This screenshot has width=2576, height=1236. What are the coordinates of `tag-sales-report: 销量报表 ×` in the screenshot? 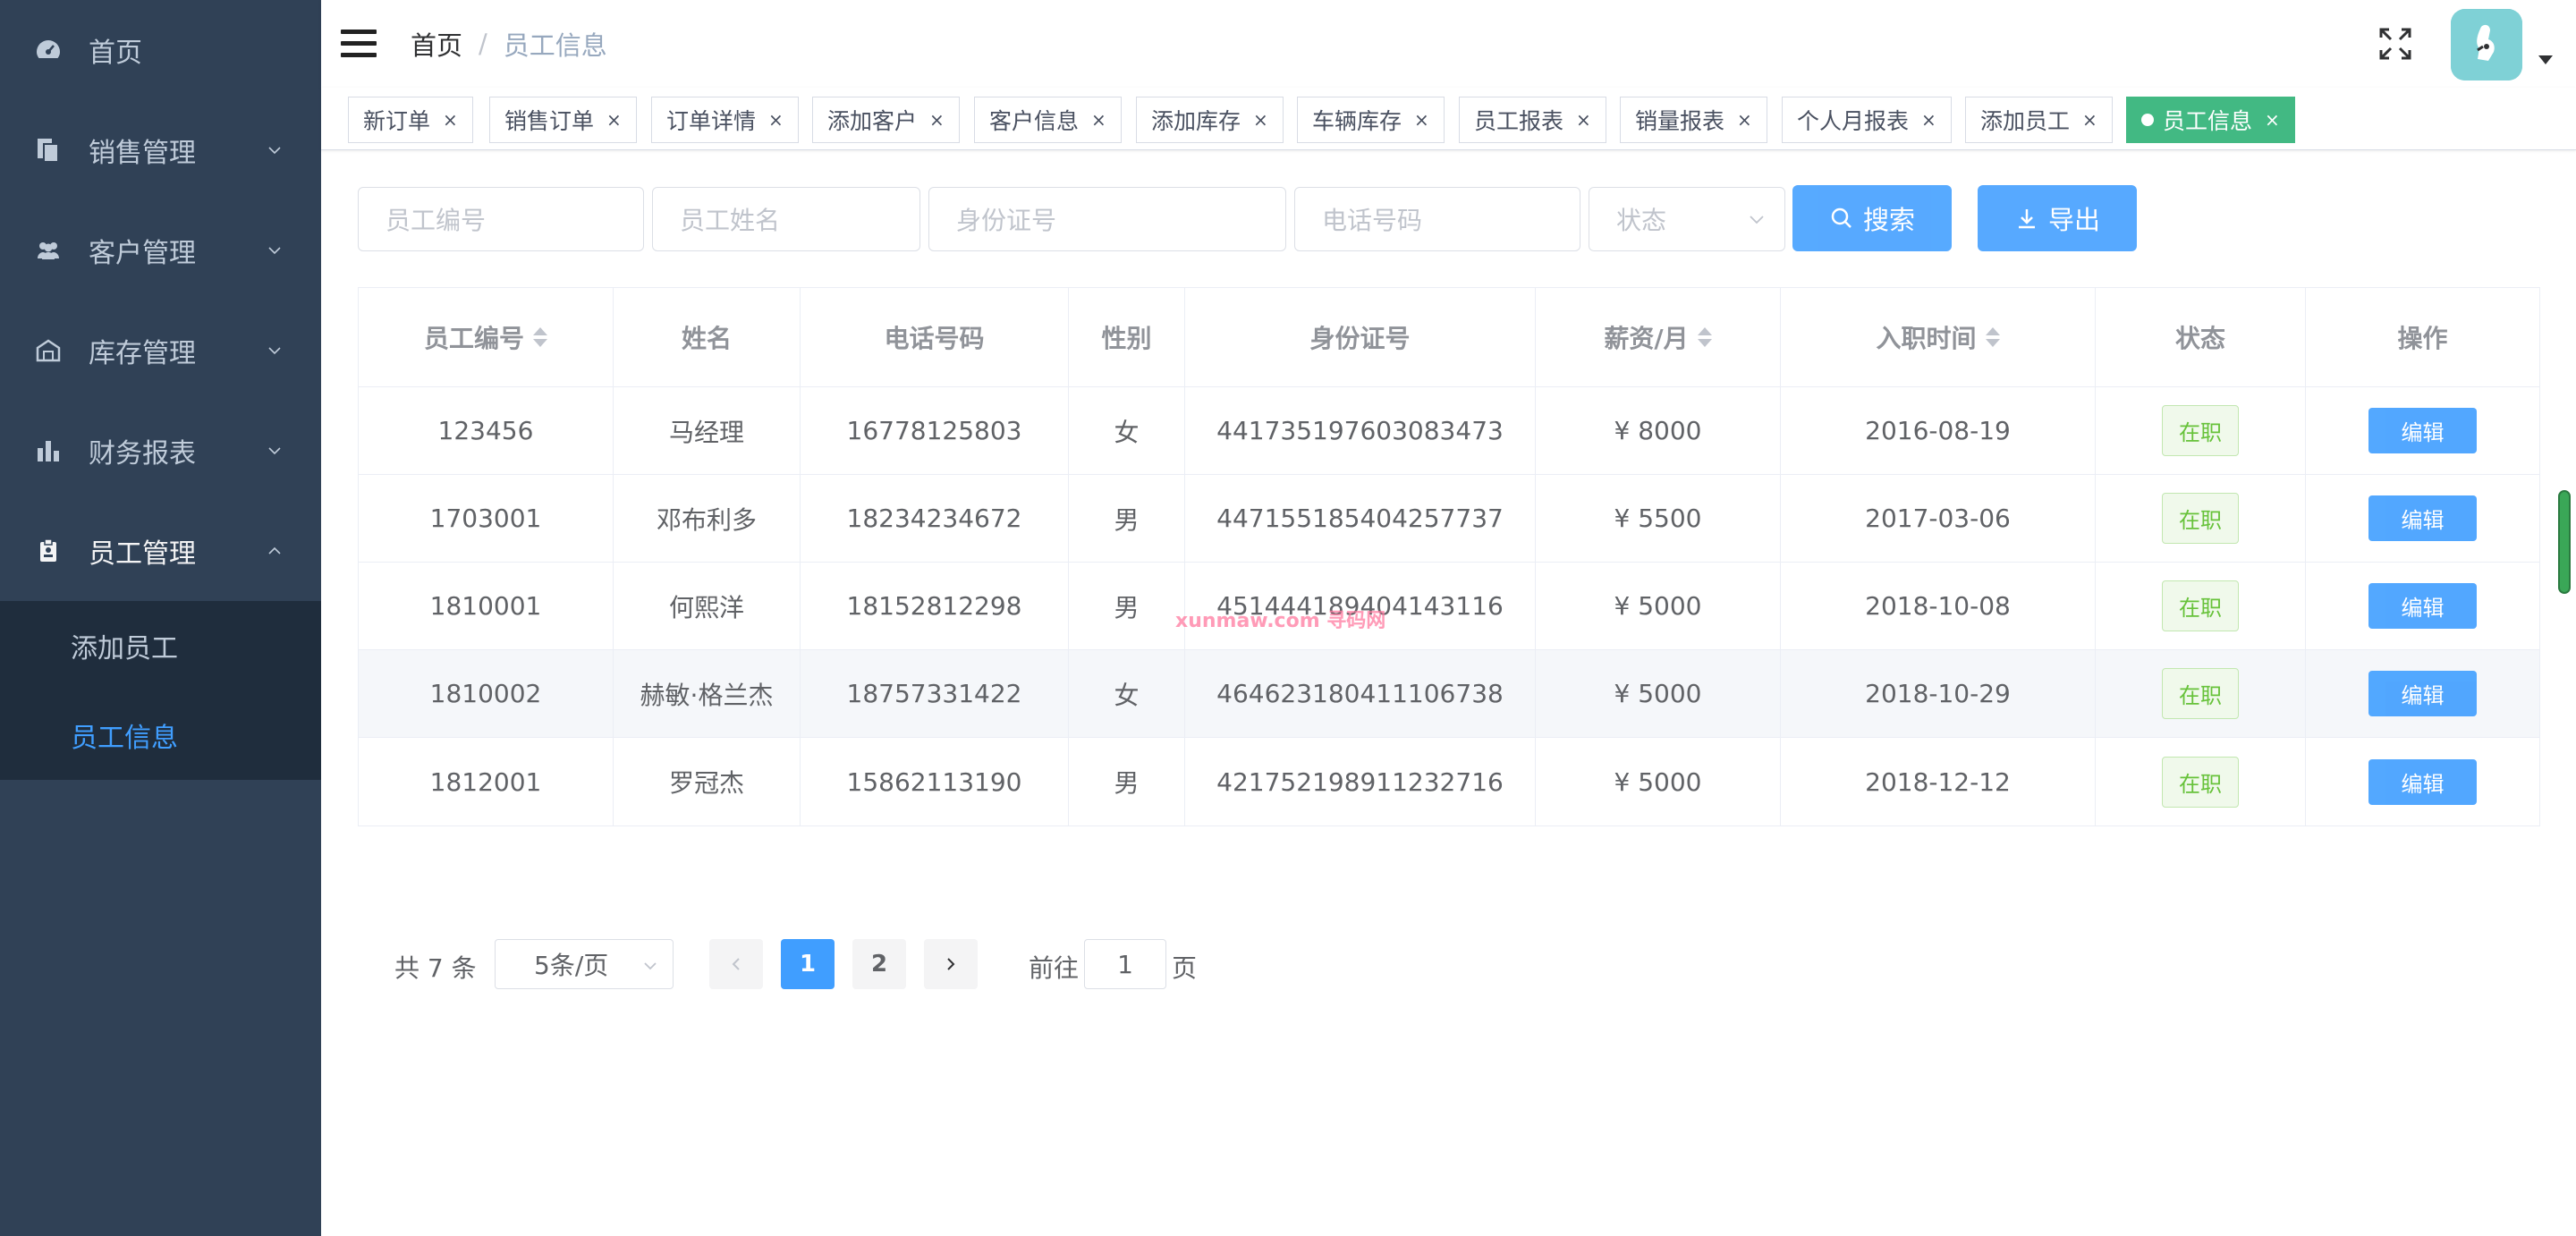 It's located at (1693, 120).